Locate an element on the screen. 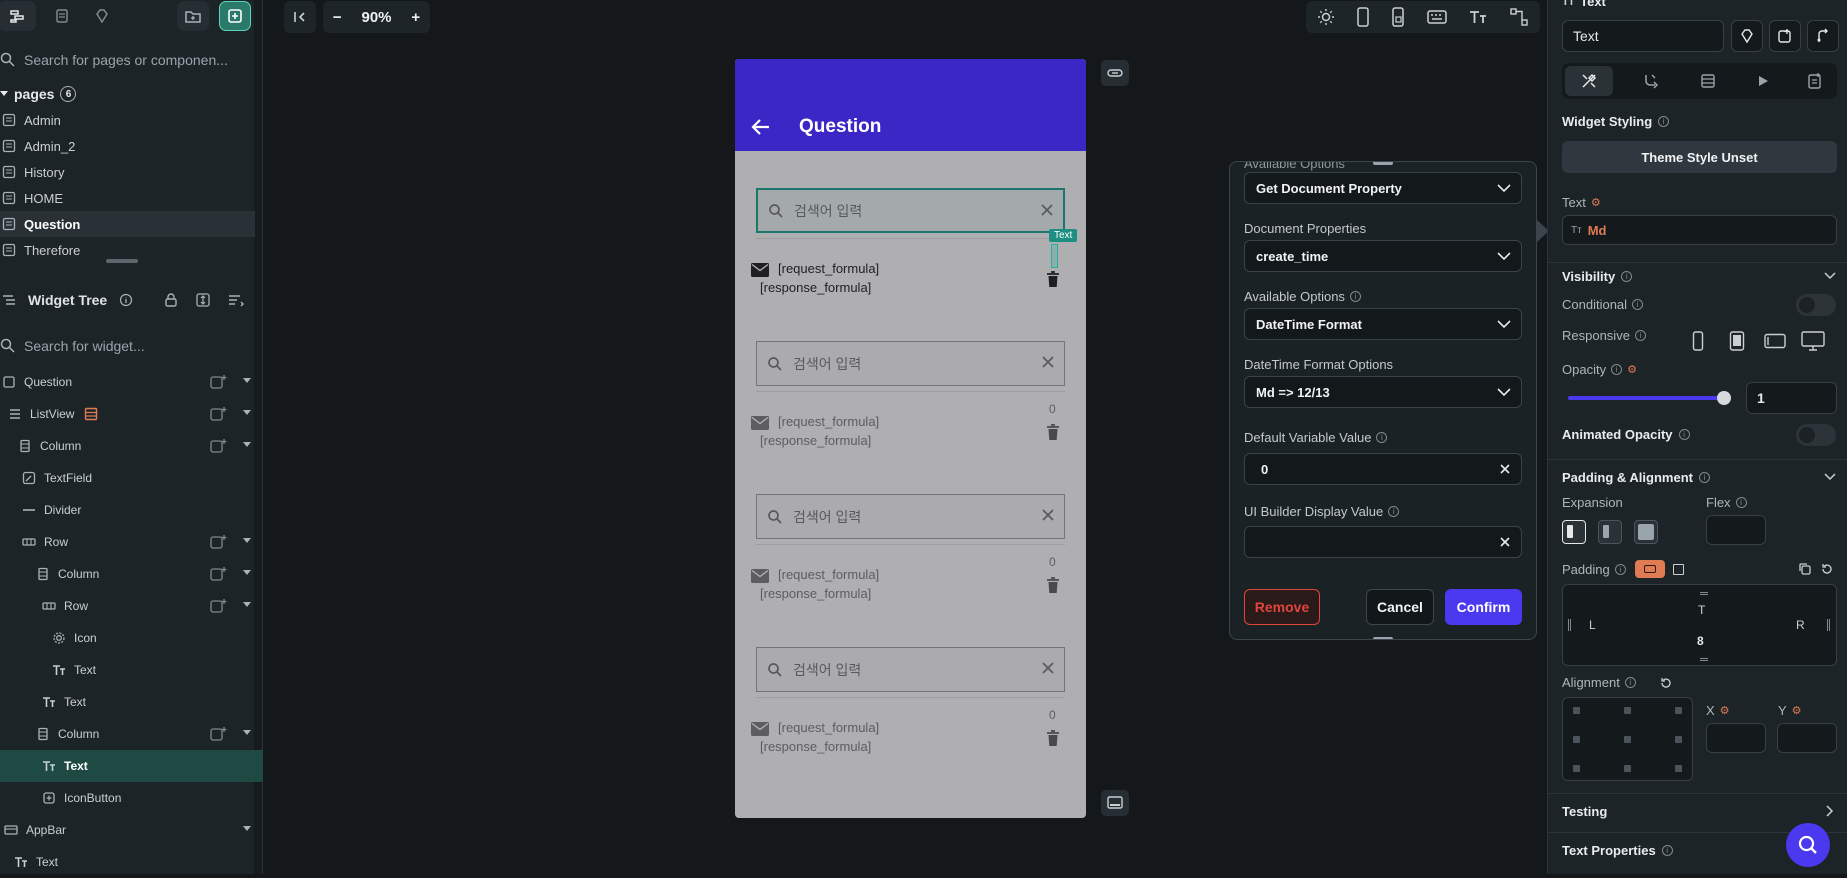  tab-backend is located at coordinates (1708, 81).